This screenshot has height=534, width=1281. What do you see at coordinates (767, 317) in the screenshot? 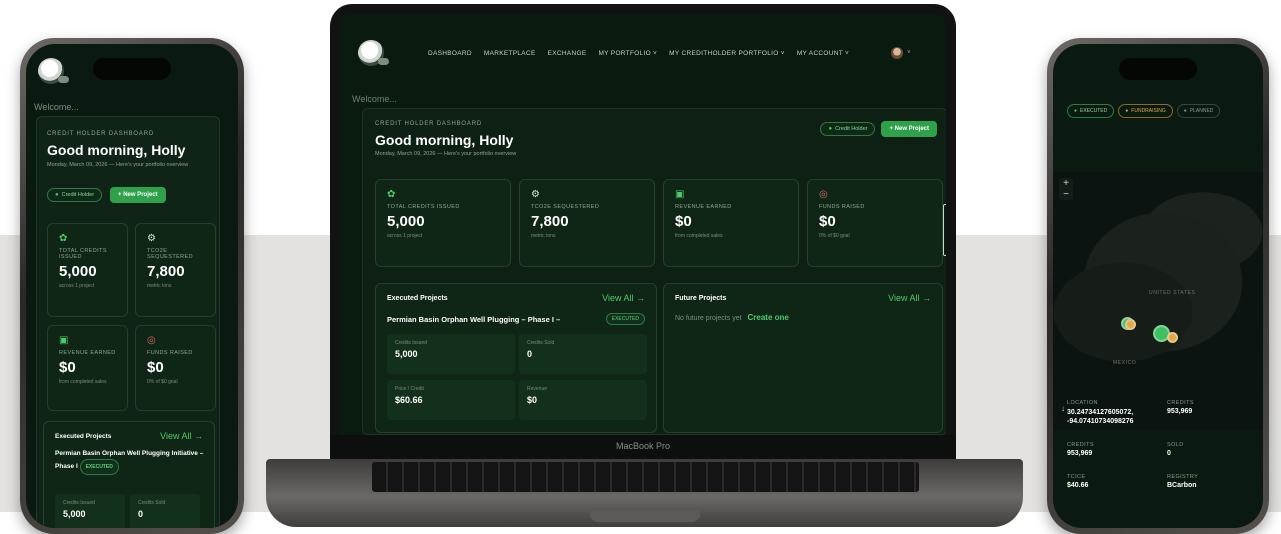
I see `create-one-link: Create one` at bounding box center [767, 317].